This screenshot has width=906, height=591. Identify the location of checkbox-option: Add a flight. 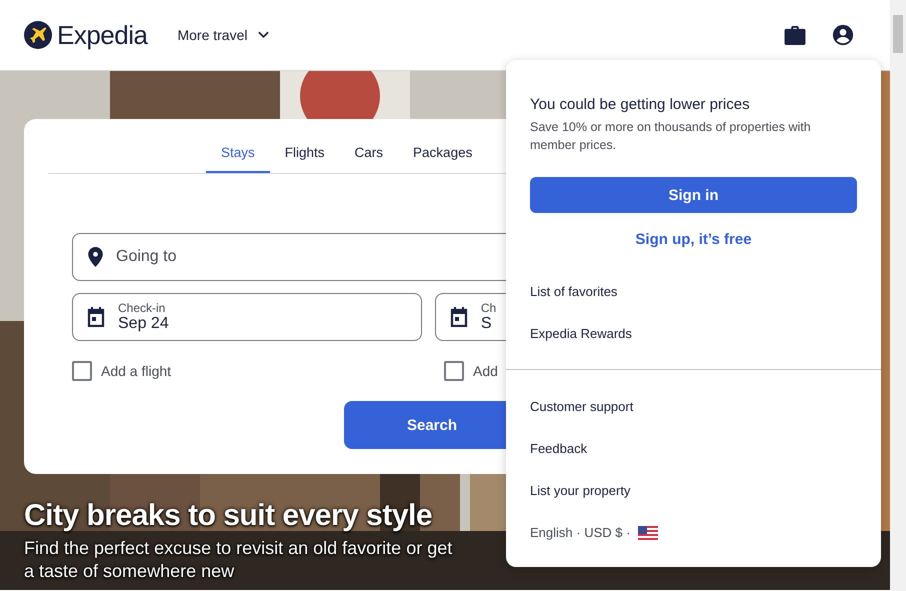
(258, 371).